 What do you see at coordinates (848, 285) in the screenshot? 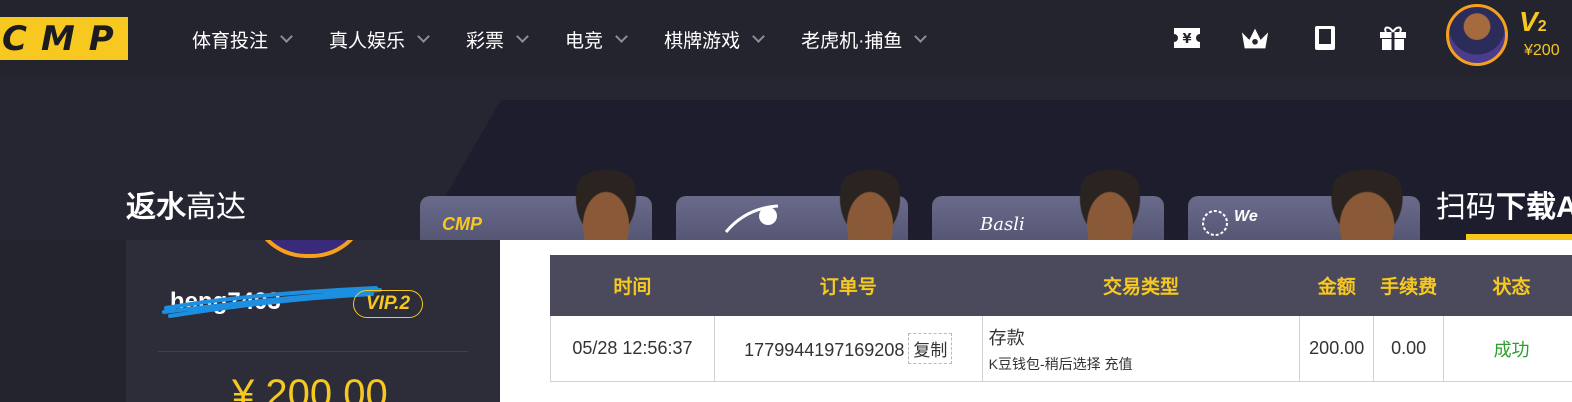
I see `header-order-no: 订单号` at bounding box center [848, 285].